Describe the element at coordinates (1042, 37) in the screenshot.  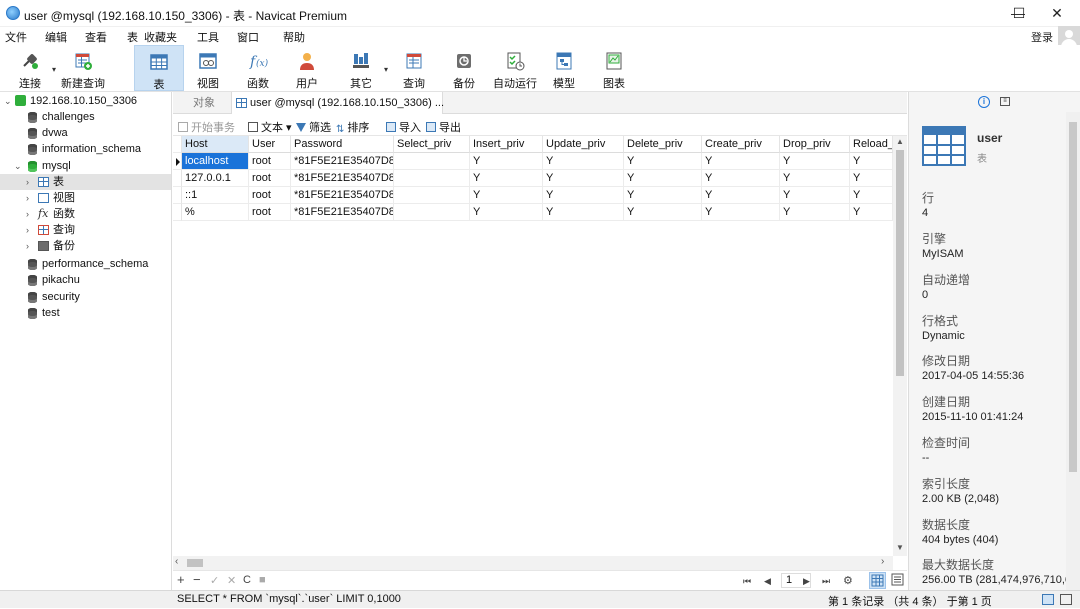
I see `login-link: 登录` at that location.